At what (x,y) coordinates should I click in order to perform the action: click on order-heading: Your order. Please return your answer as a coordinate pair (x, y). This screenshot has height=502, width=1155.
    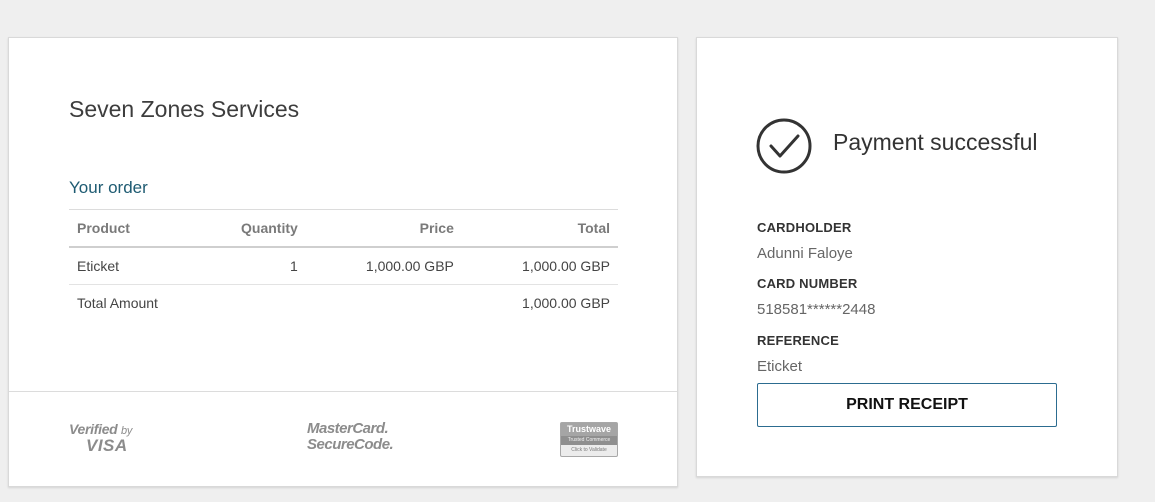
    Looking at the image, I should click on (108, 187).